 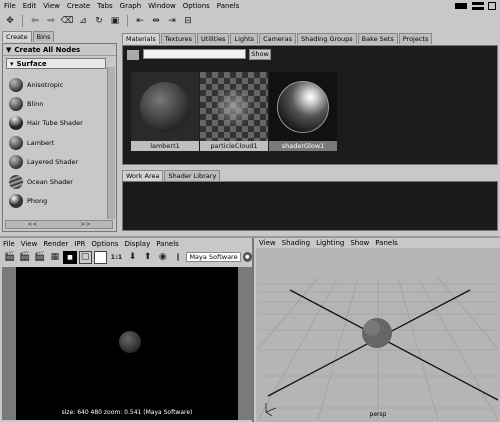 What do you see at coordinates (132, 257) in the screenshot?
I see `keep-image-icon: ⬇` at bounding box center [132, 257].